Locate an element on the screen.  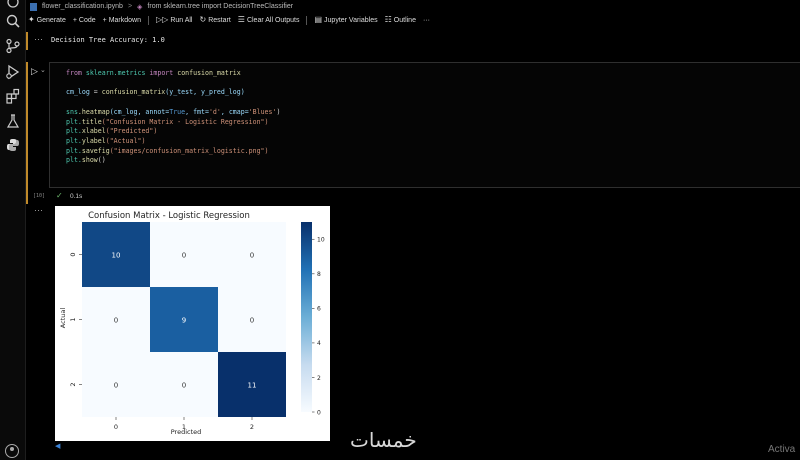
clear-outputs-button: ☰ Clear All Outputs is located at coordinates (269, 20).